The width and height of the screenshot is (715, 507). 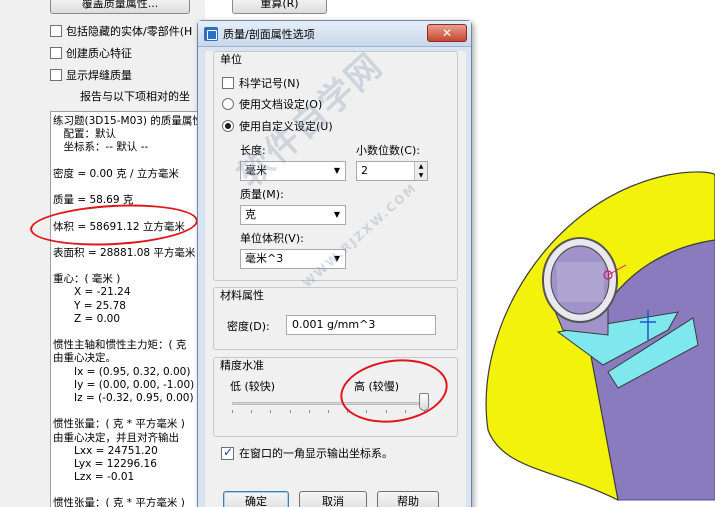 What do you see at coordinates (264, 258) in the screenshot?
I see `volume-value: 毫米^3` at bounding box center [264, 258].